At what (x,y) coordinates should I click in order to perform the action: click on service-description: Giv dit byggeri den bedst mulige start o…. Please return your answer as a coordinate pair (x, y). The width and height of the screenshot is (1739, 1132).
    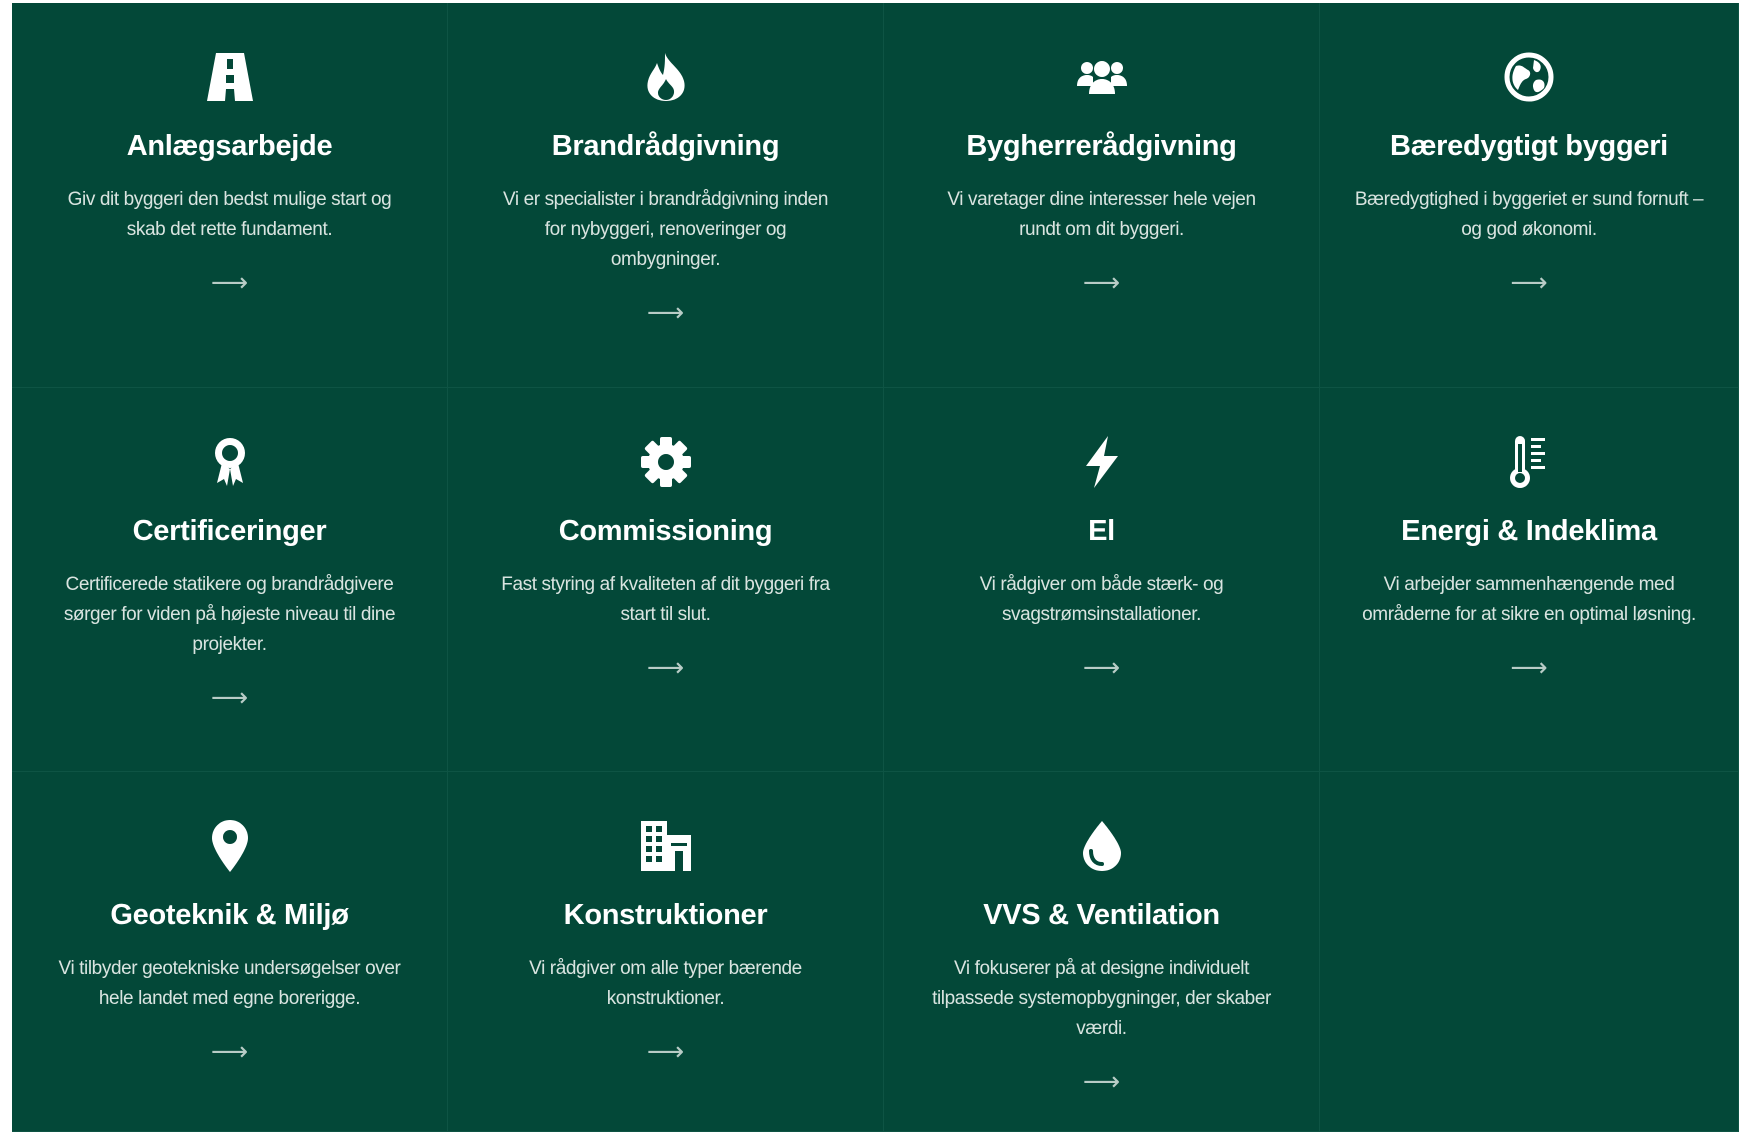
    Looking at the image, I should click on (229, 214).